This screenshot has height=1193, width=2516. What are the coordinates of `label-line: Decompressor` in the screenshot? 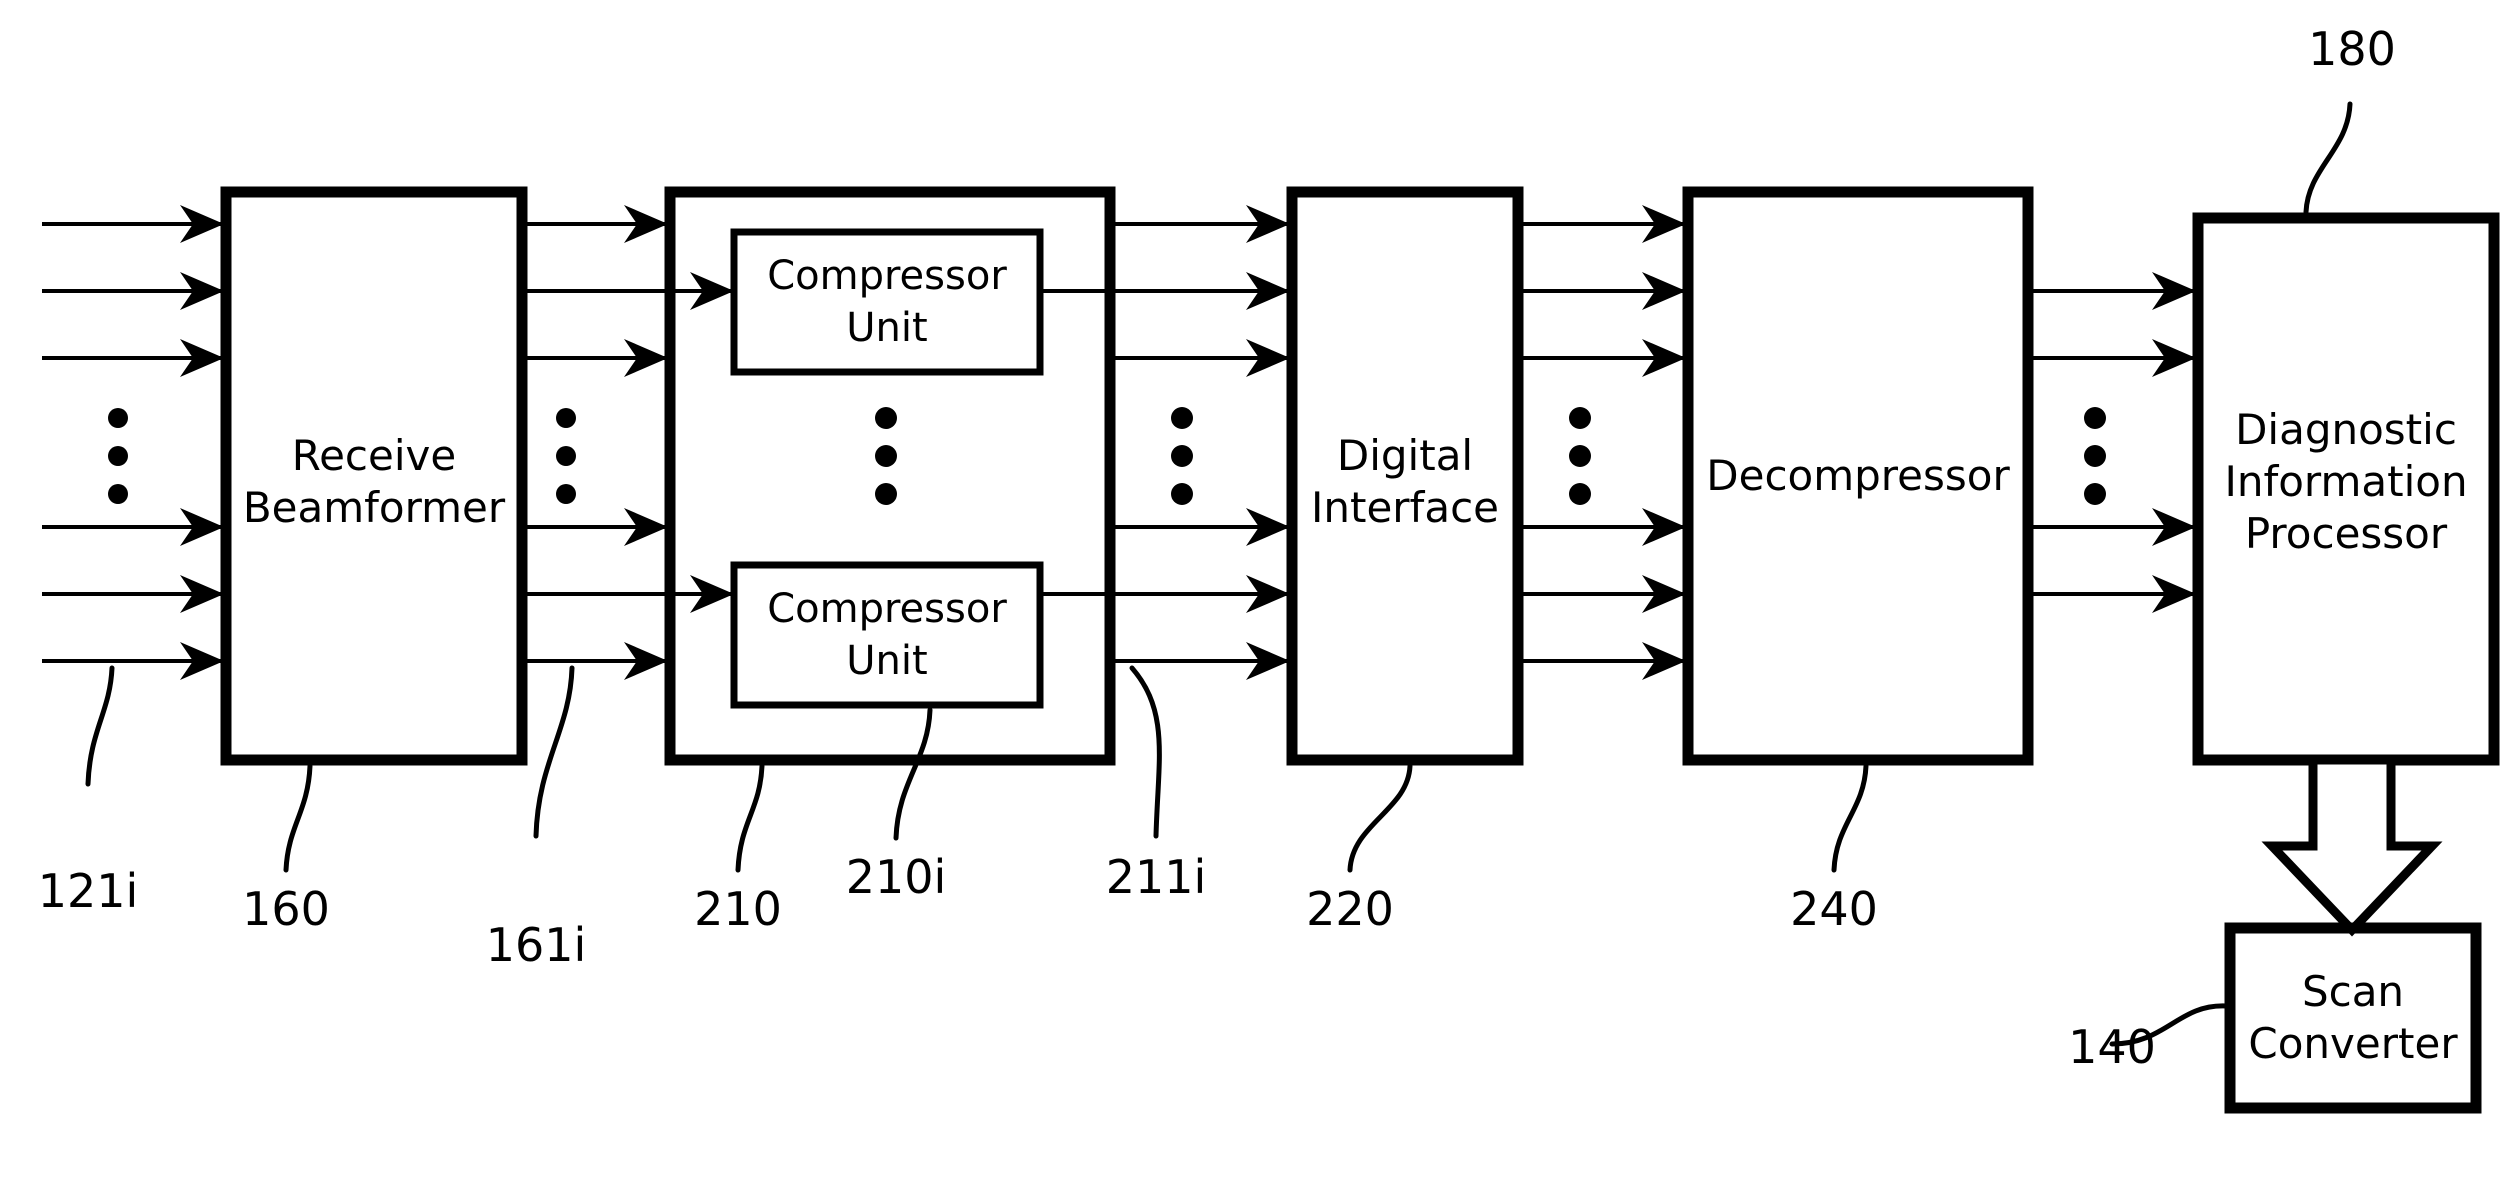 It's located at (1858, 475).